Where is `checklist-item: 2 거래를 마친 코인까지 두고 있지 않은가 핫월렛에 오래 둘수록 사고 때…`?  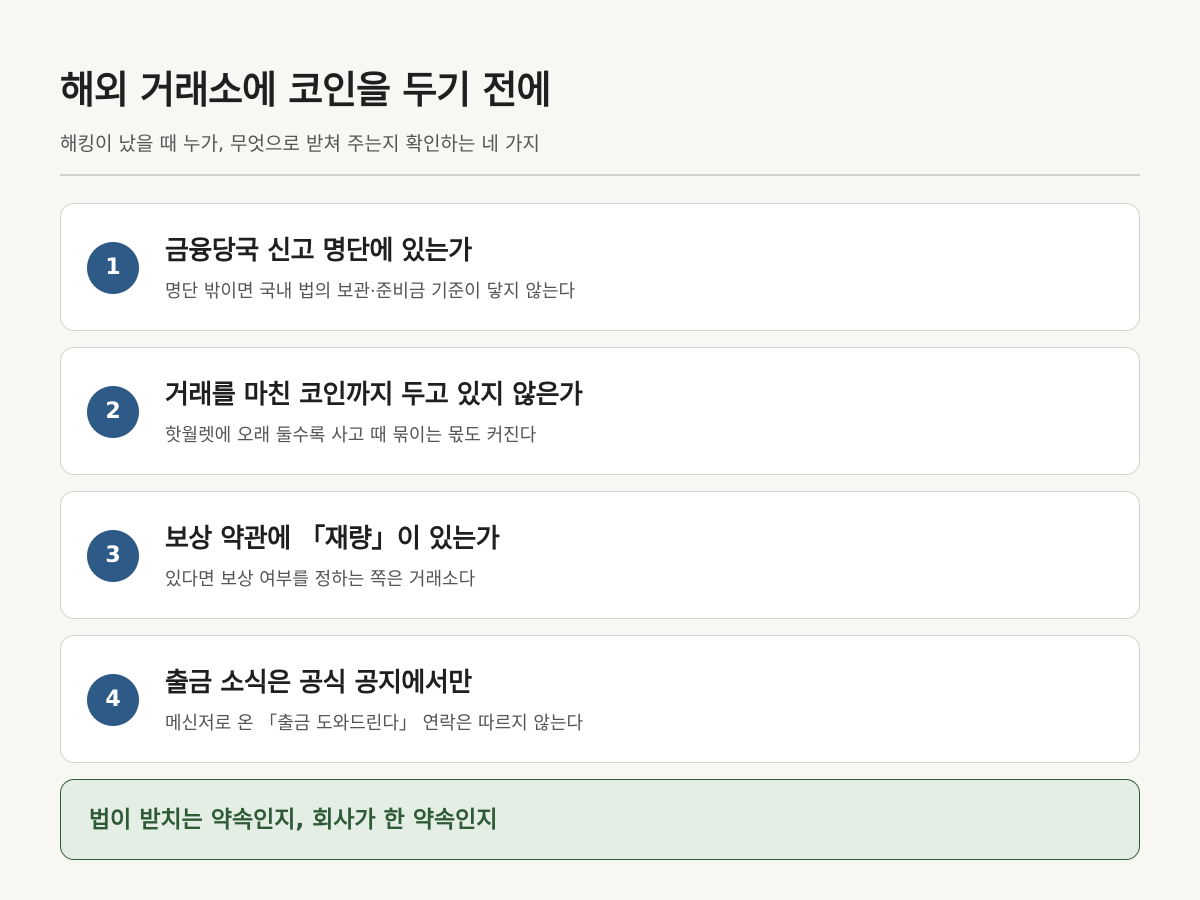
checklist-item: 2 거래를 마친 코인까지 두고 있지 않은가 핫월렛에 오래 둘수록 사고 때… is located at coordinates (600, 411).